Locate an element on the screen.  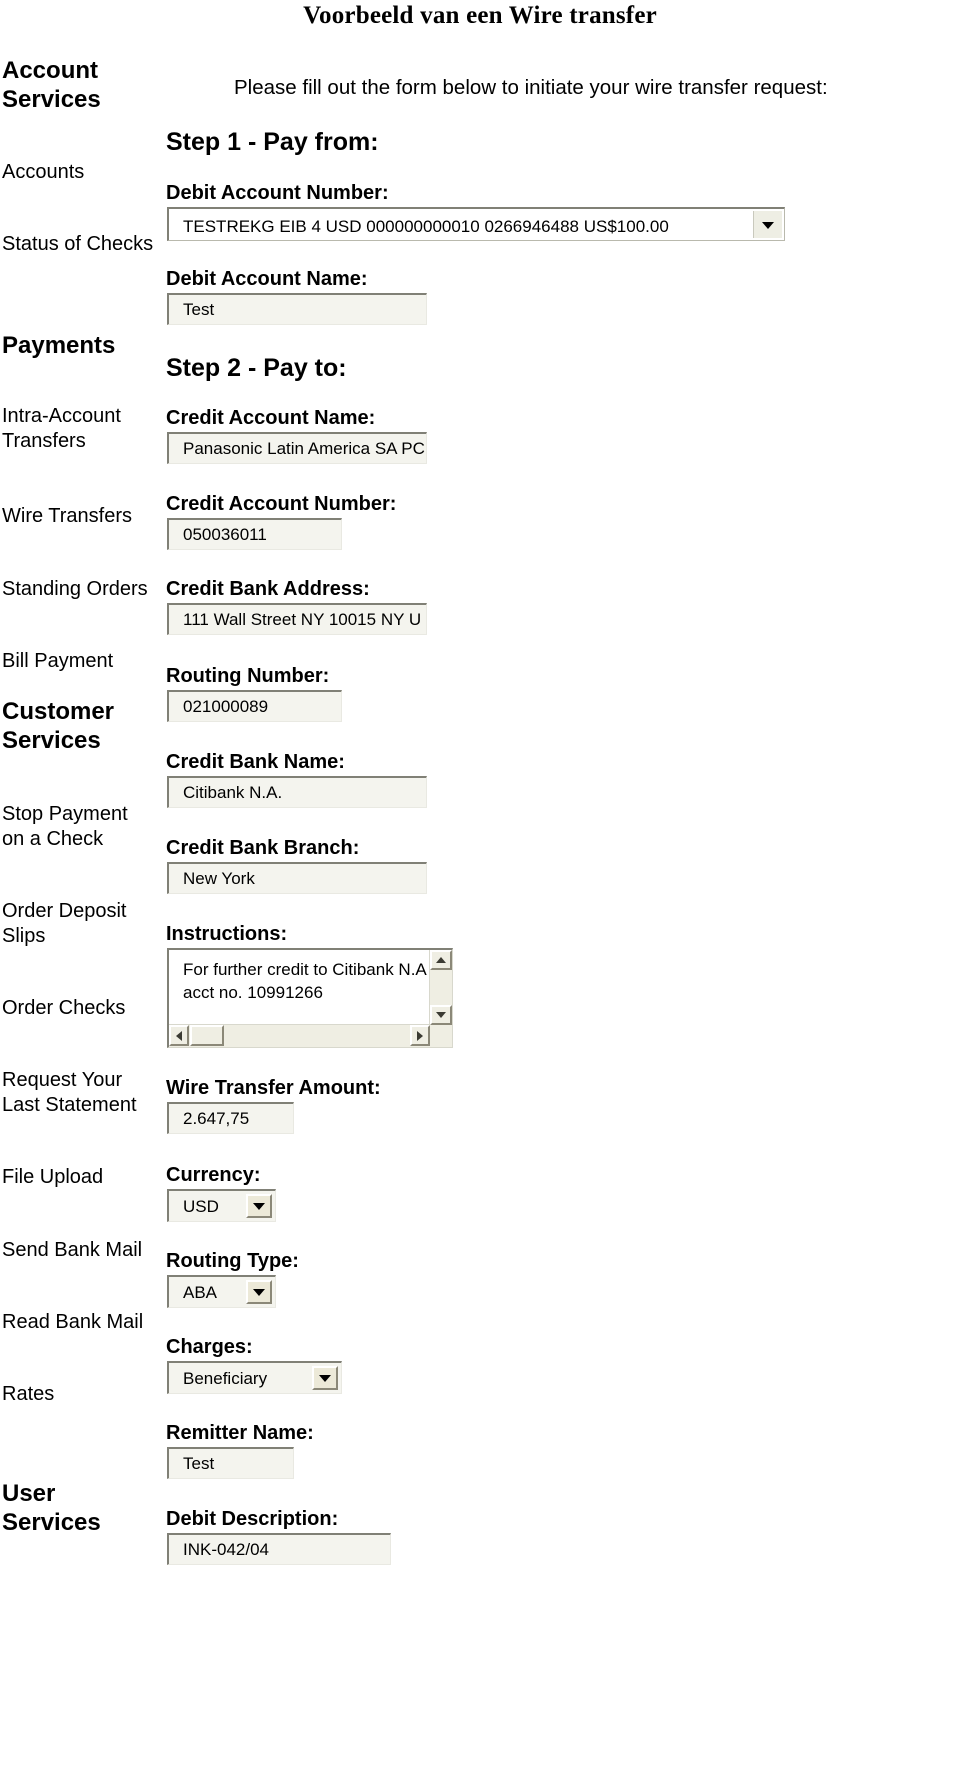
sidebar-group-user-services-line2: Services is located at coordinates (51, 1522).